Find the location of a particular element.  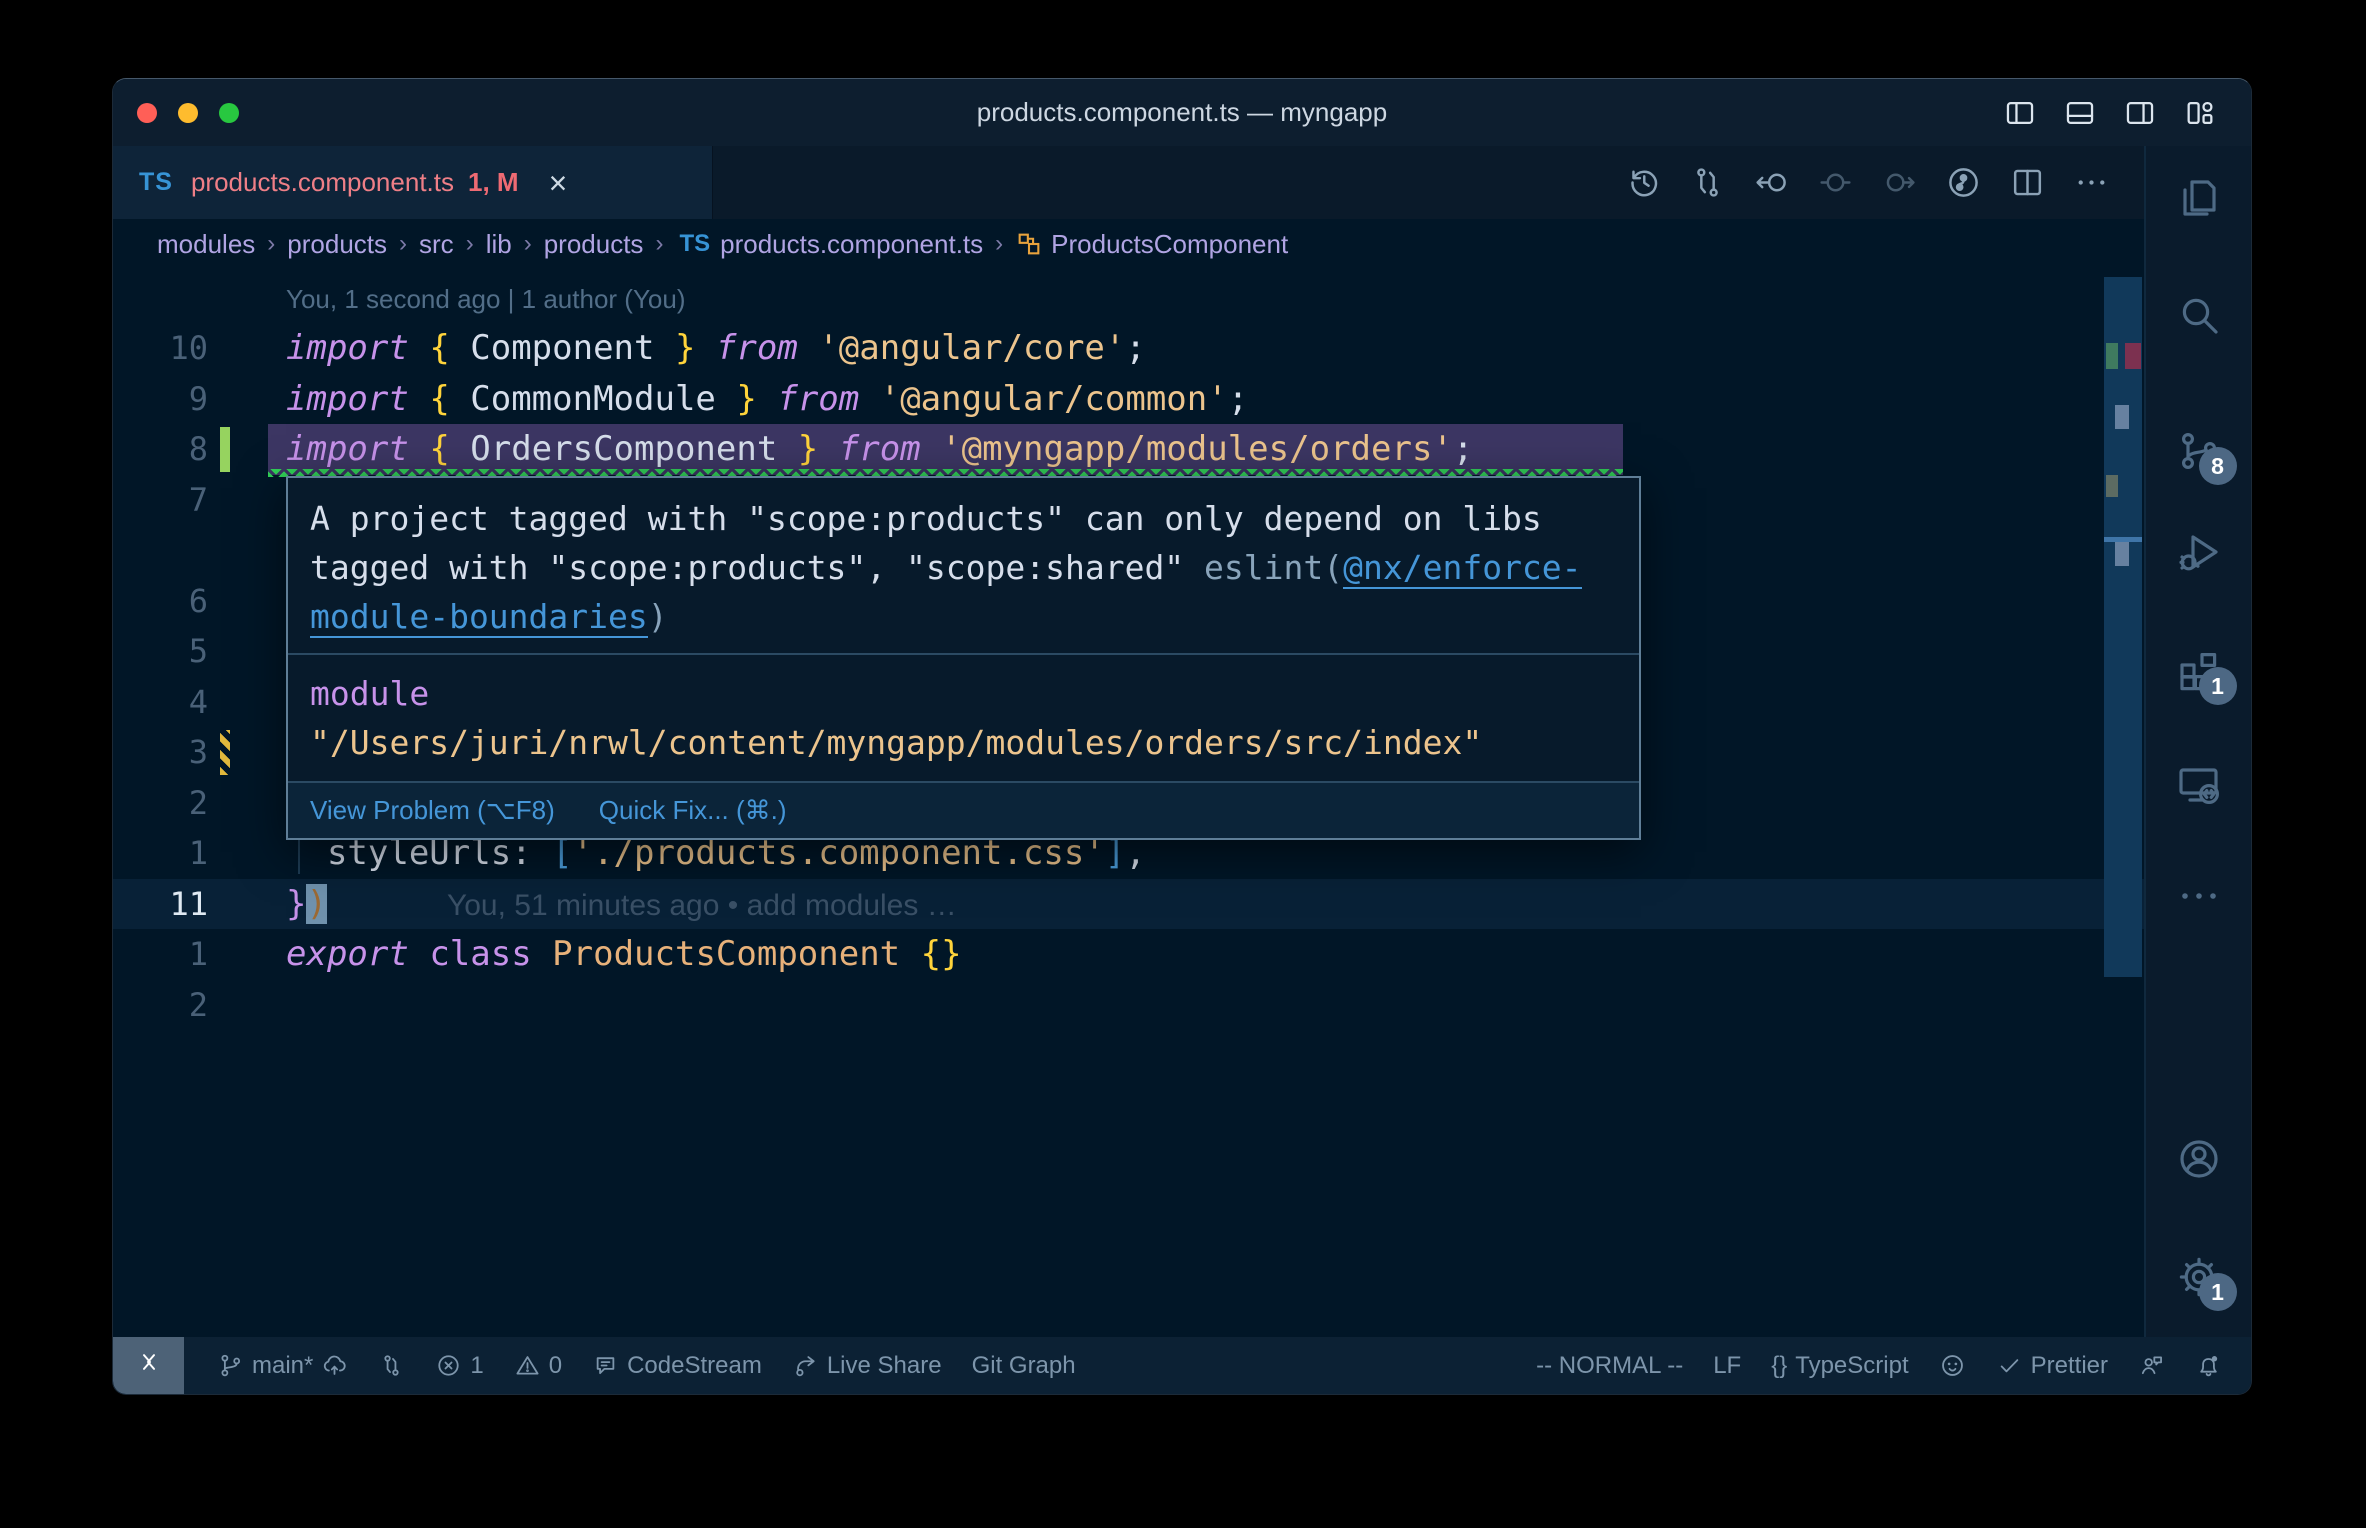

quick-fix-action: Quick Fix... (⌘.) is located at coordinates (693, 810).